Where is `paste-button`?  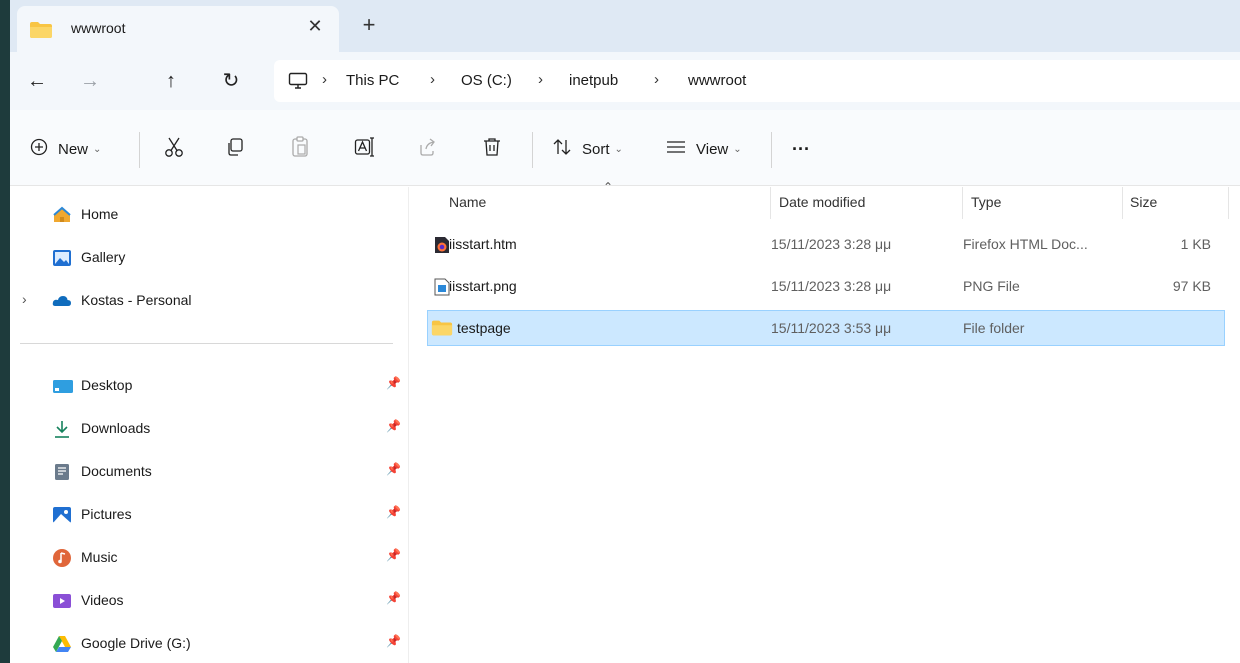
paste-button is located at coordinates (300, 149).